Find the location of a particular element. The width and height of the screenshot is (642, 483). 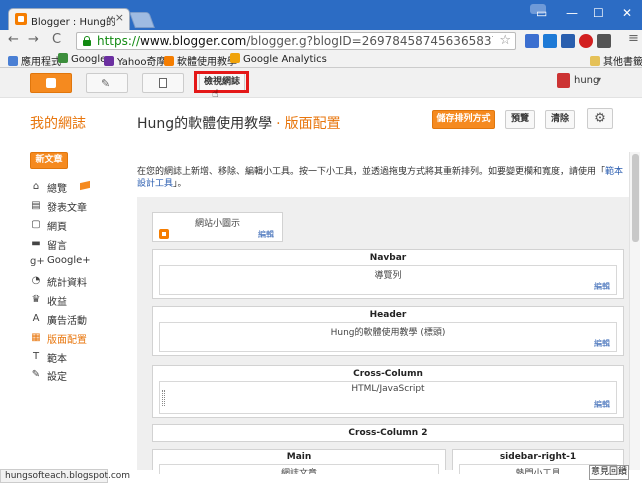

sidebar-item-earnings: ♛ 收益 is located at coordinates (80, 301).